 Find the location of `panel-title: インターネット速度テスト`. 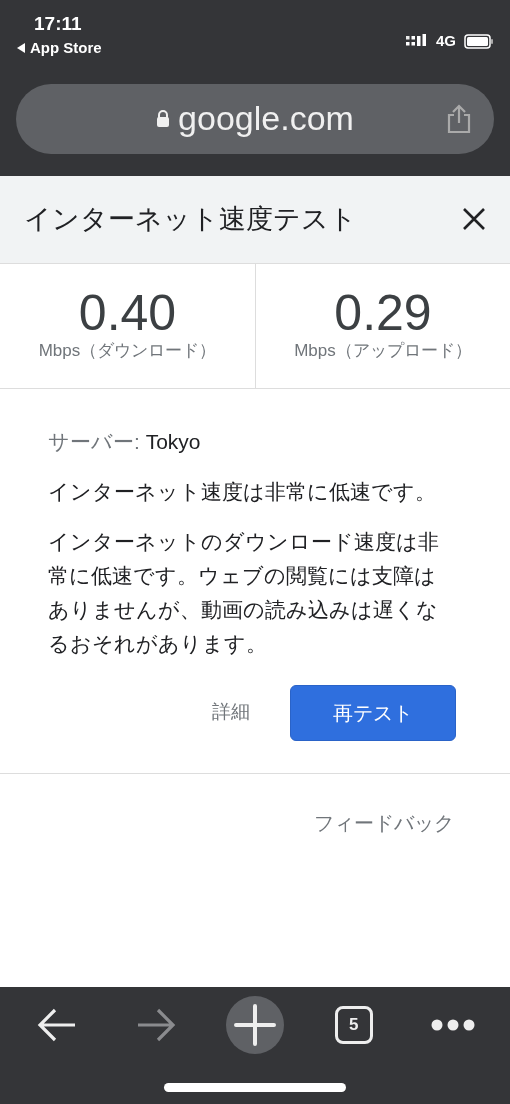

panel-title: インターネット速度テスト is located at coordinates (190, 219).